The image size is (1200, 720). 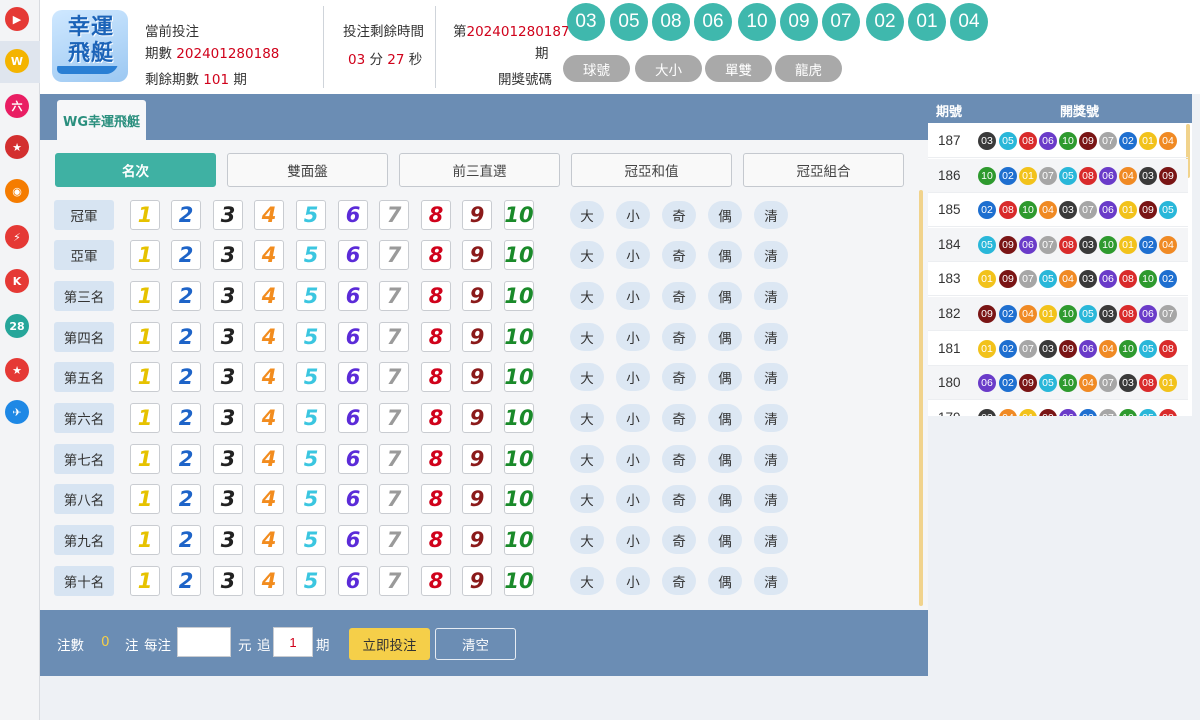 I want to click on lottery-28-icon: 28, so click(x=17, y=326).